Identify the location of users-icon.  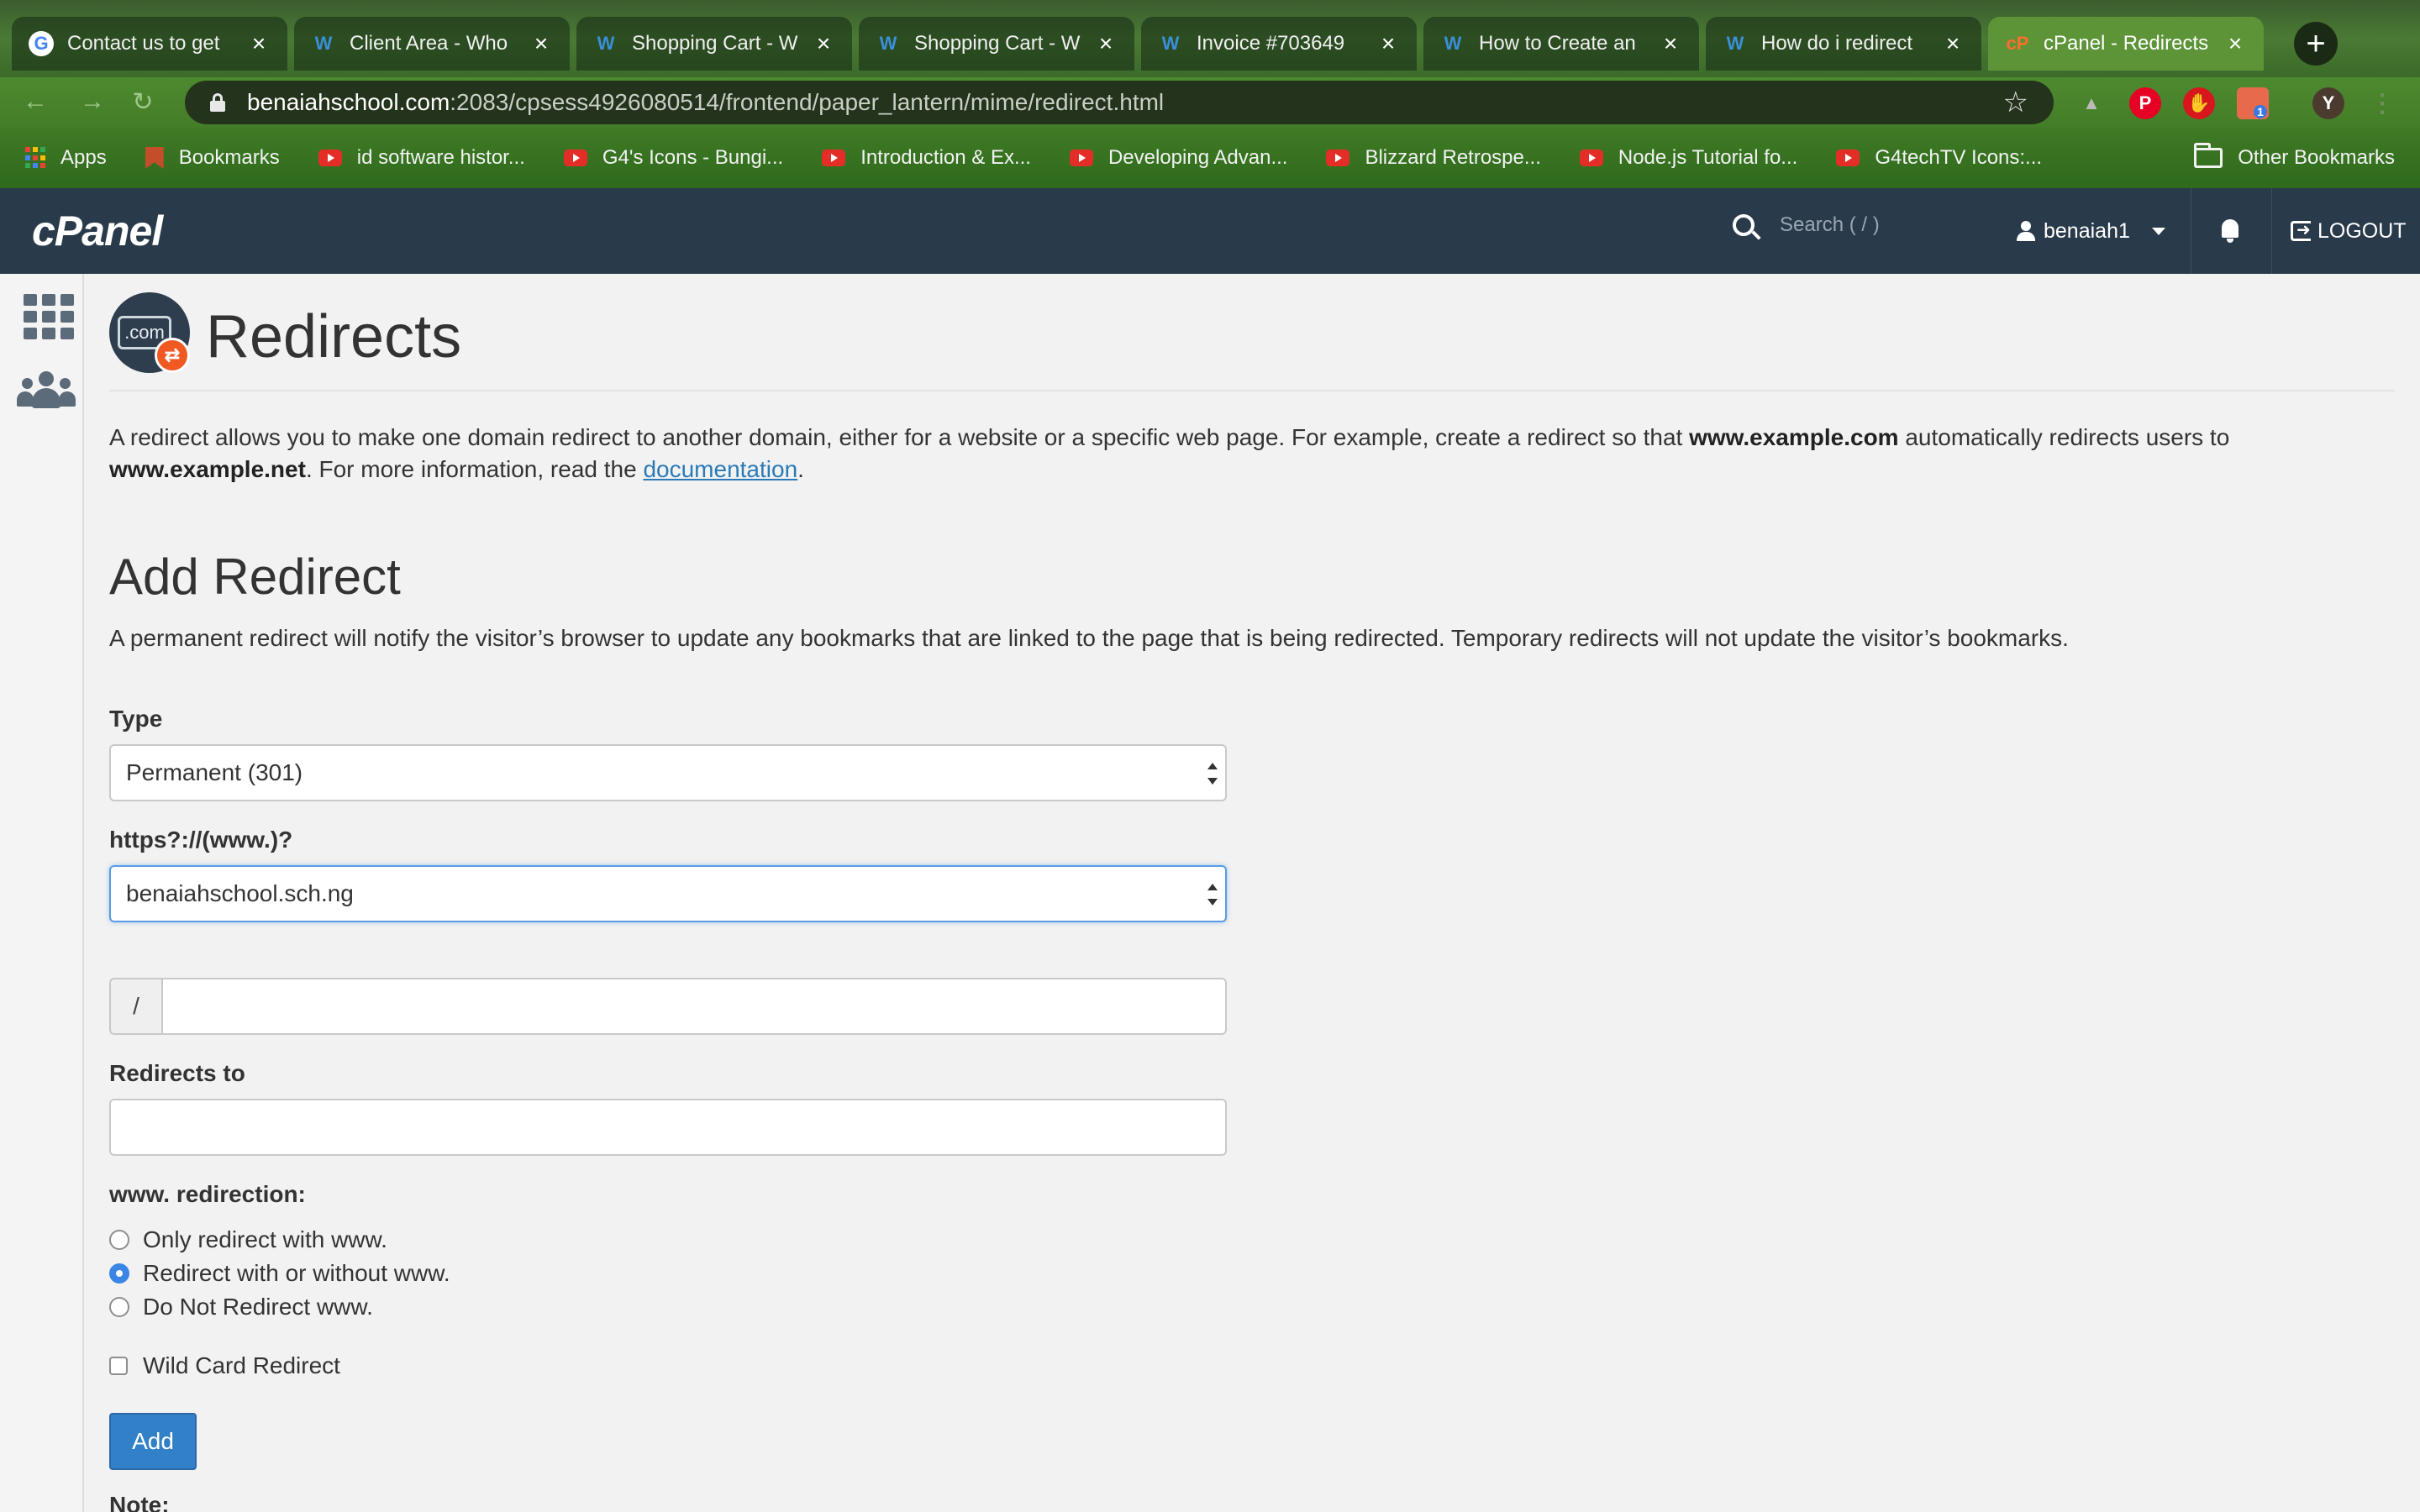
(46, 392).